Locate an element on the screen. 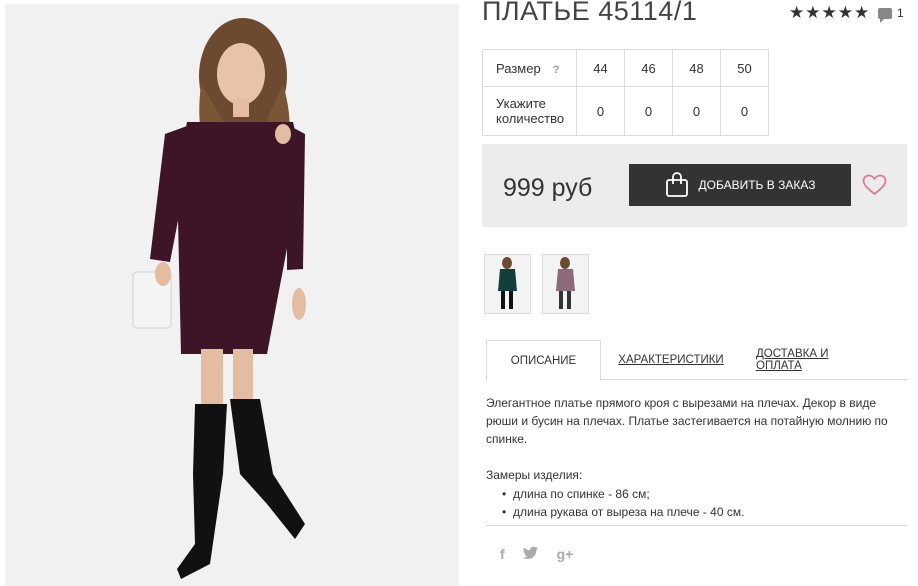 The width and height of the screenshot is (918, 586). twitter-icon is located at coordinates (530, 553).